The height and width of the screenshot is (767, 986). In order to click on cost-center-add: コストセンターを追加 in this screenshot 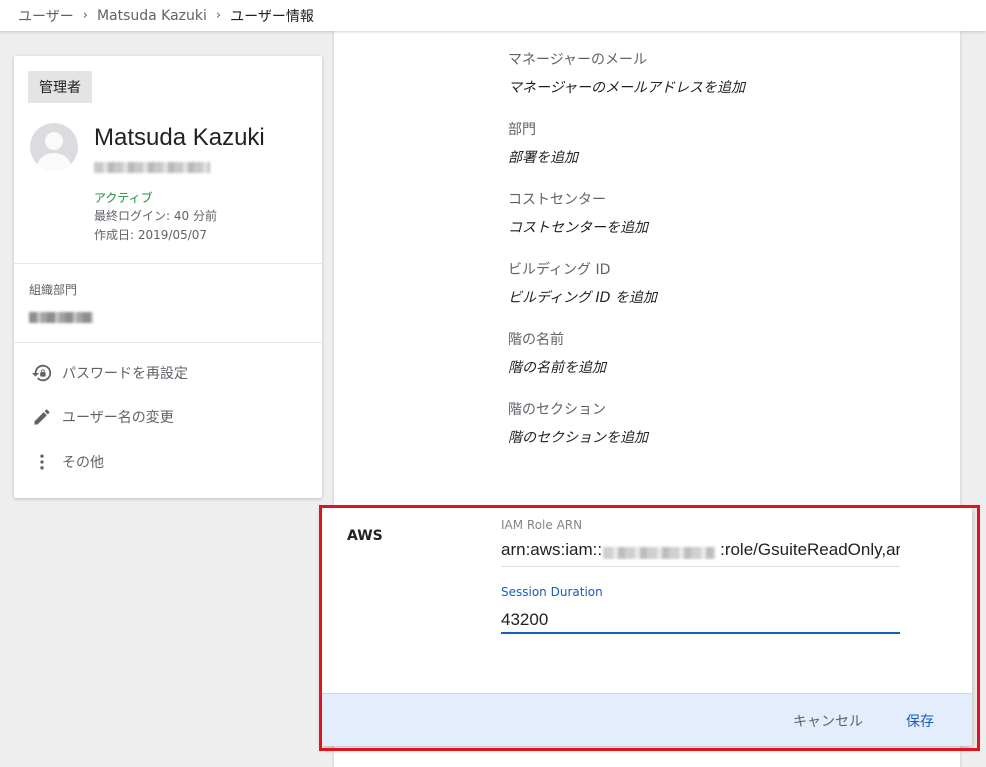, I will do `click(578, 227)`.